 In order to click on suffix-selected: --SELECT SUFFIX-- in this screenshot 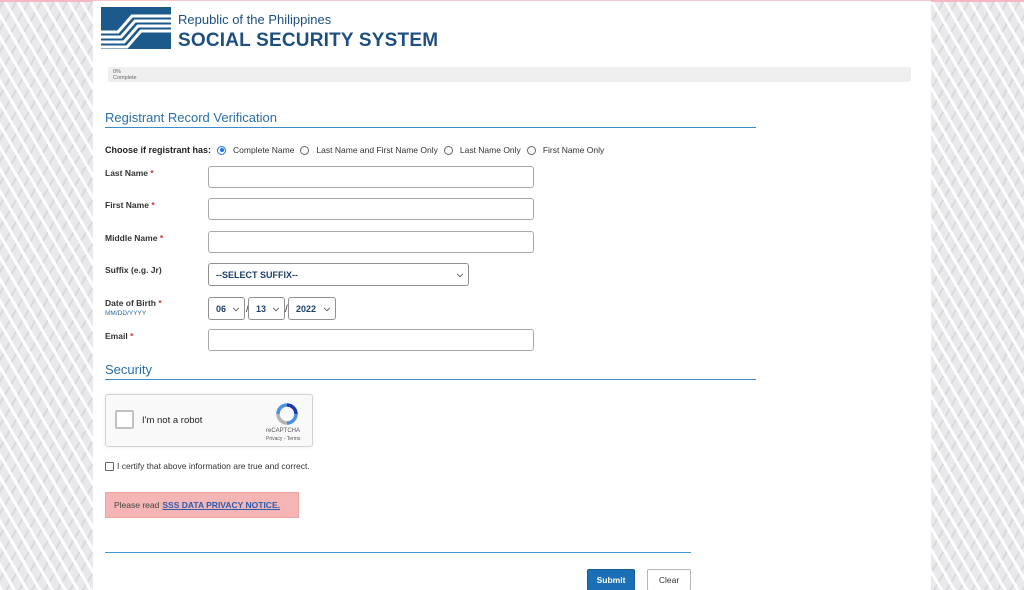, I will do `click(257, 274)`.